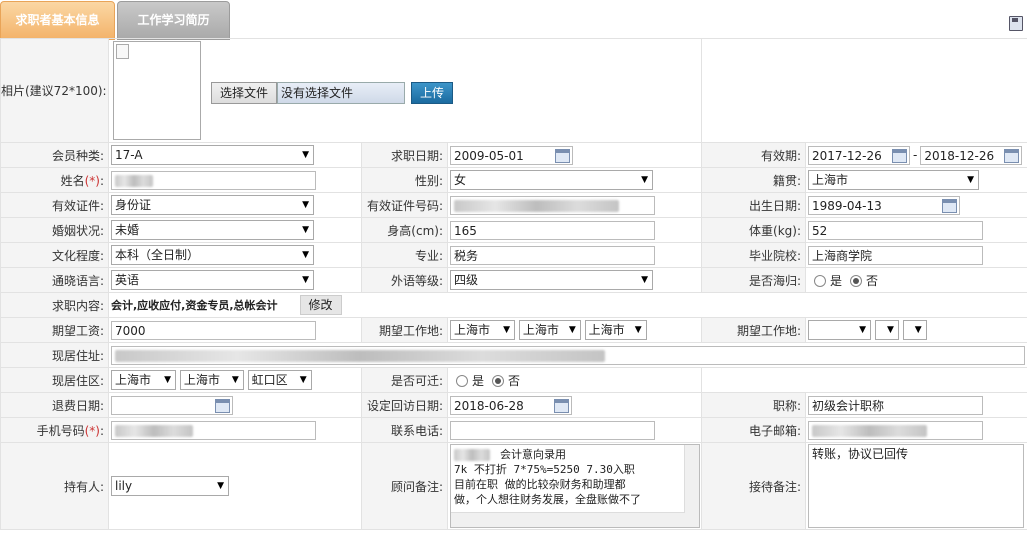 This screenshot has width=1027, height=541. Describe the element at coordinates (914, 330) in the screenshot. I see `work-location2-select-3: ▼` at that location.